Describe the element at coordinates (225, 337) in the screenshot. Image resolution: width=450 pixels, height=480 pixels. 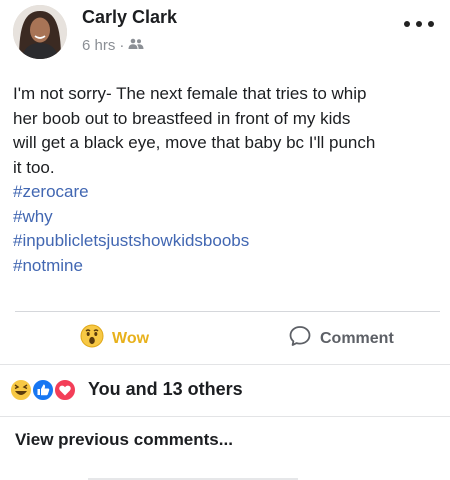
I see `action-bar: Wow Comment` at that location.